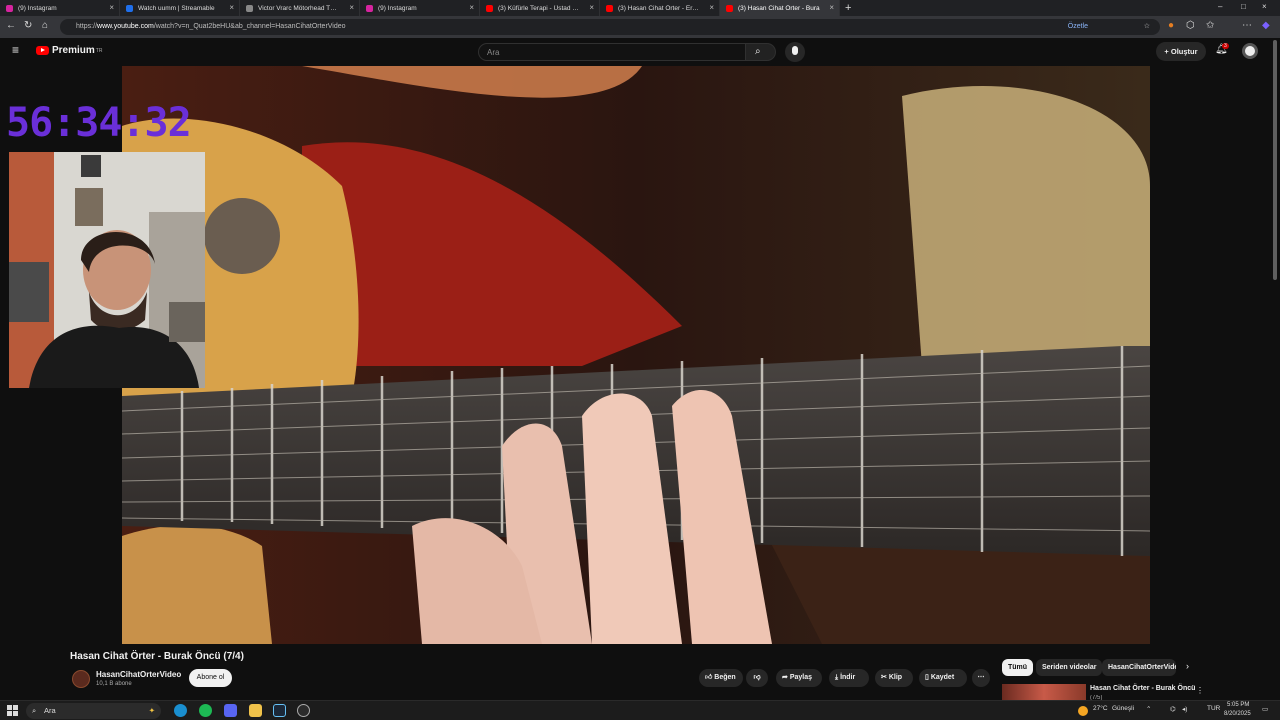 The width and height of the screenshot is (1280, 720). I want to click on back-icon: ←, so click(11, 25).